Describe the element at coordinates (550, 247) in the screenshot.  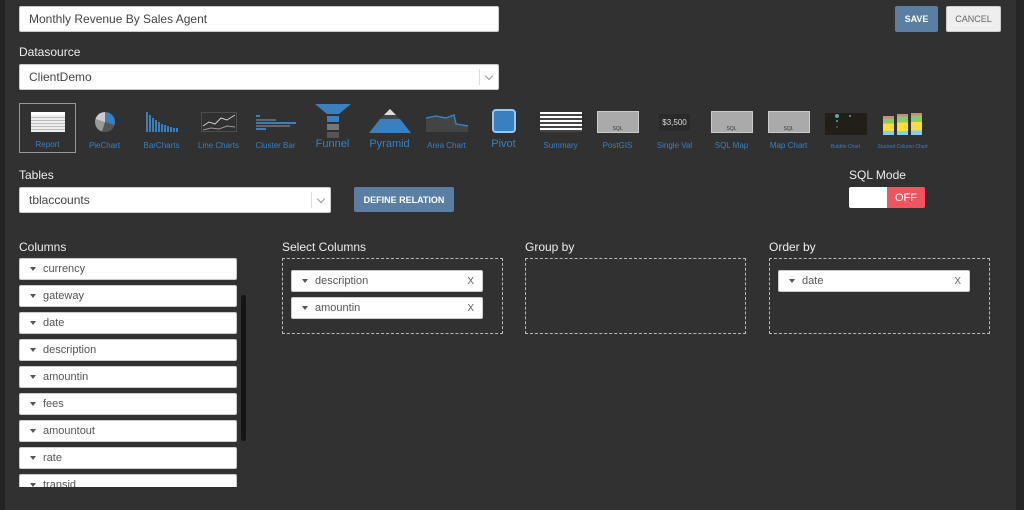
I see `group-by-label: Group by` at that location.